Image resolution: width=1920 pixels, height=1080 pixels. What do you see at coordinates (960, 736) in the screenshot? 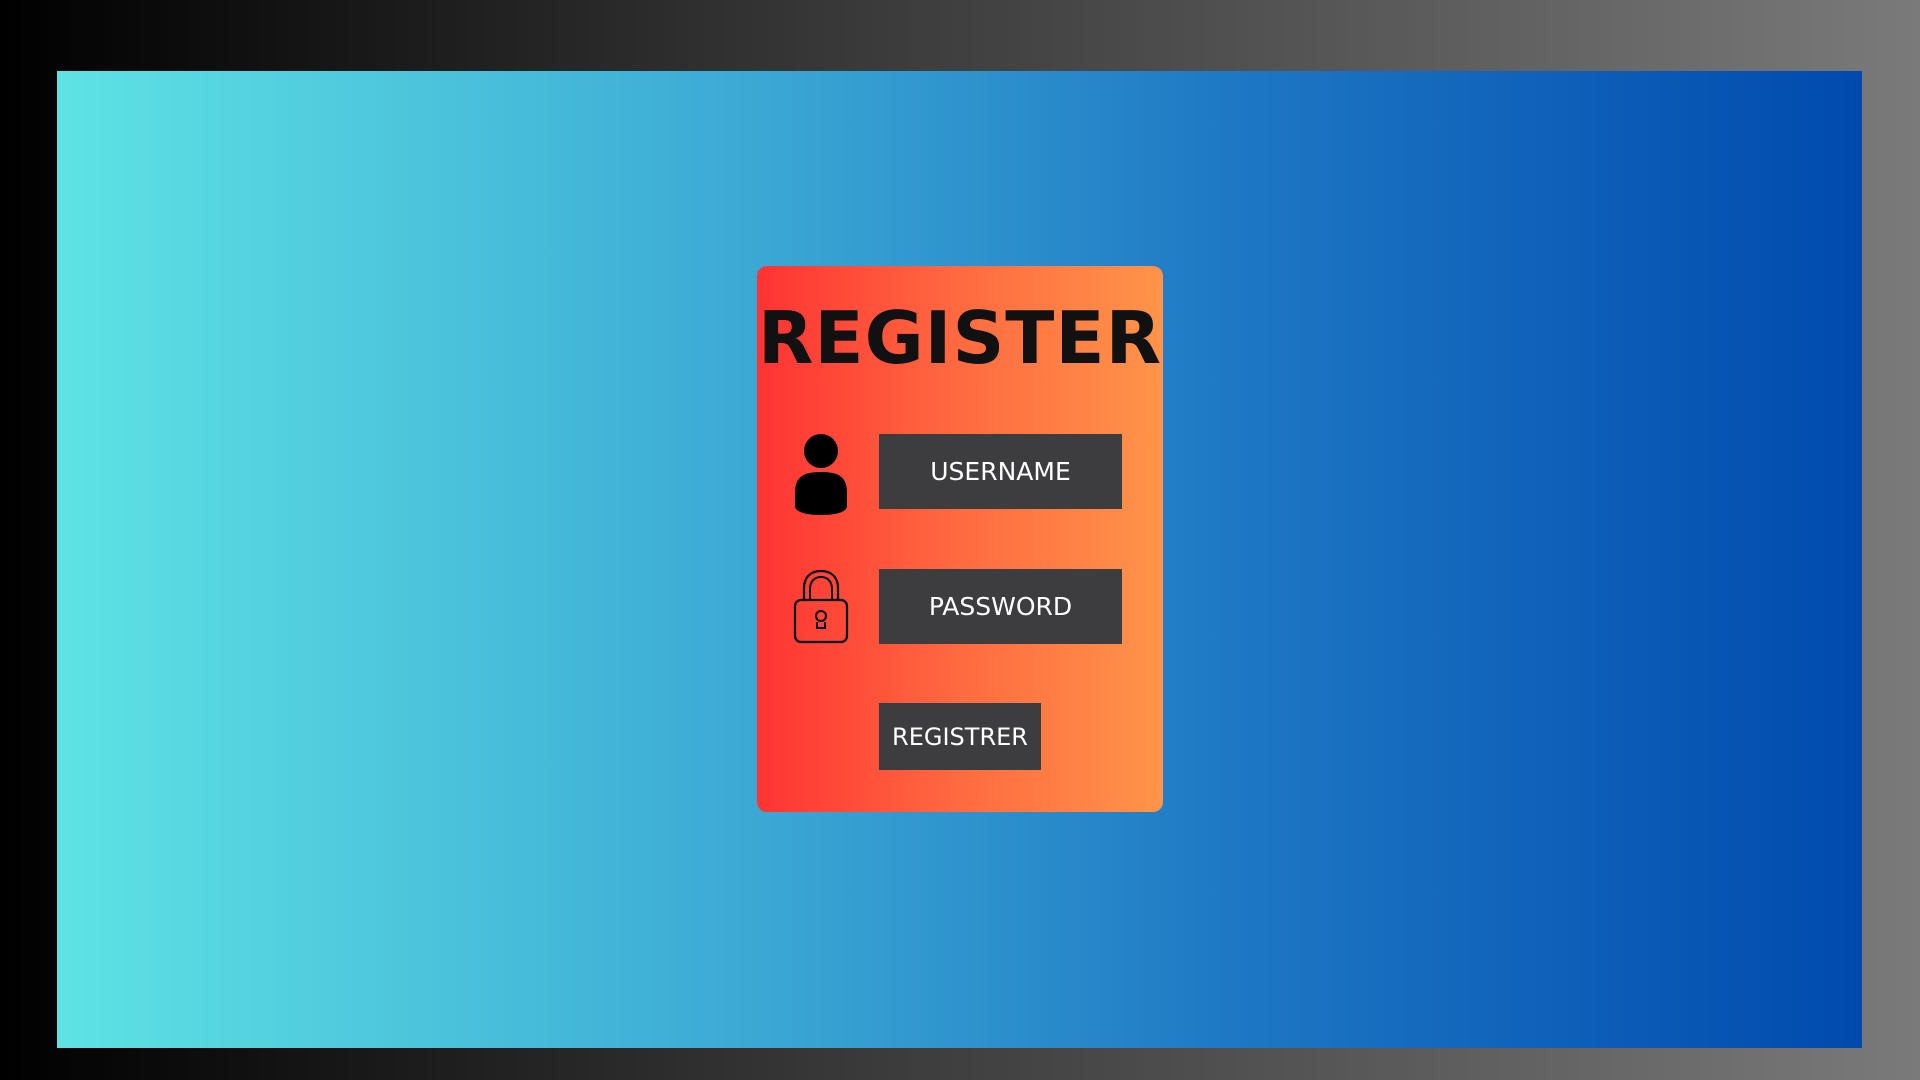
I see `register-button: REGISTRER` at bounding box center [960, 736].